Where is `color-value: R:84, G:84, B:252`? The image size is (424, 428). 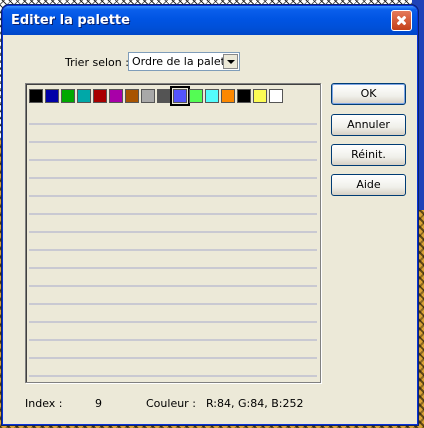 color-value: R:84, G:84, B:252 is located at coordinates (255, 403).